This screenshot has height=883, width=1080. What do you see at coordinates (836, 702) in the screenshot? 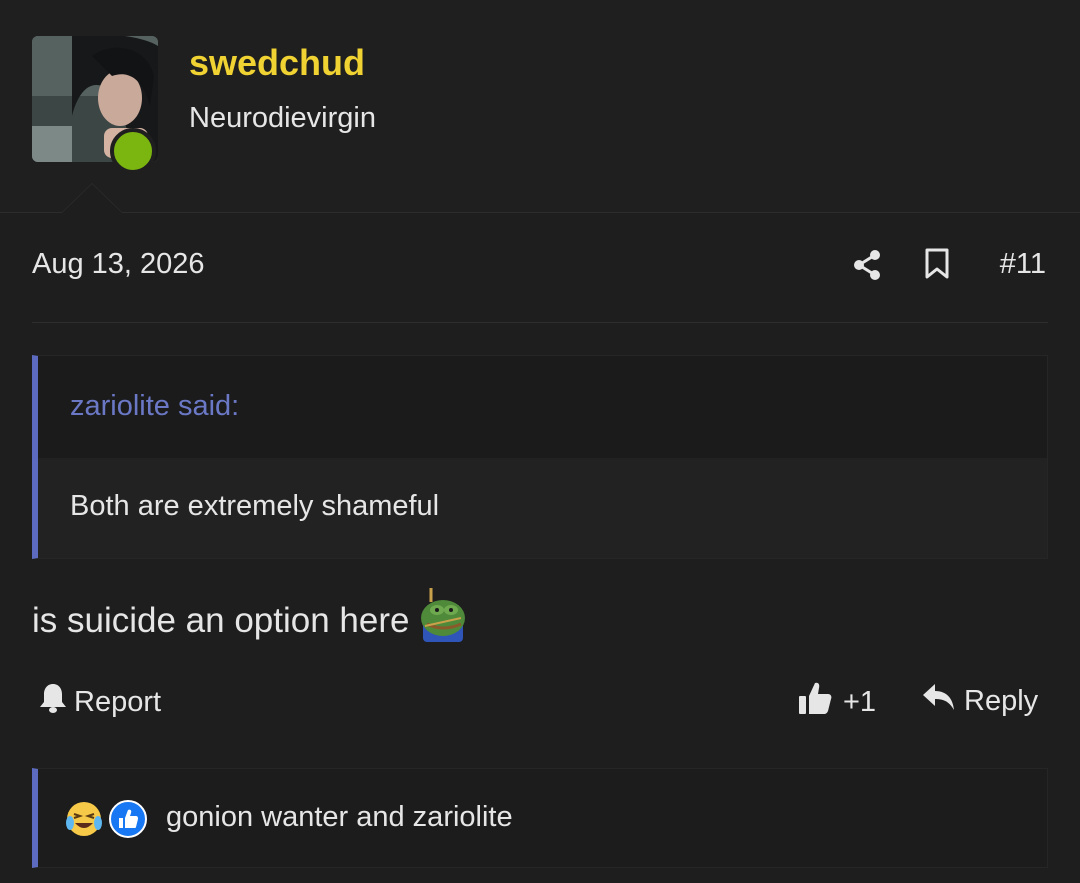
I see `like-button: +1` at bounding box center [836, 702].